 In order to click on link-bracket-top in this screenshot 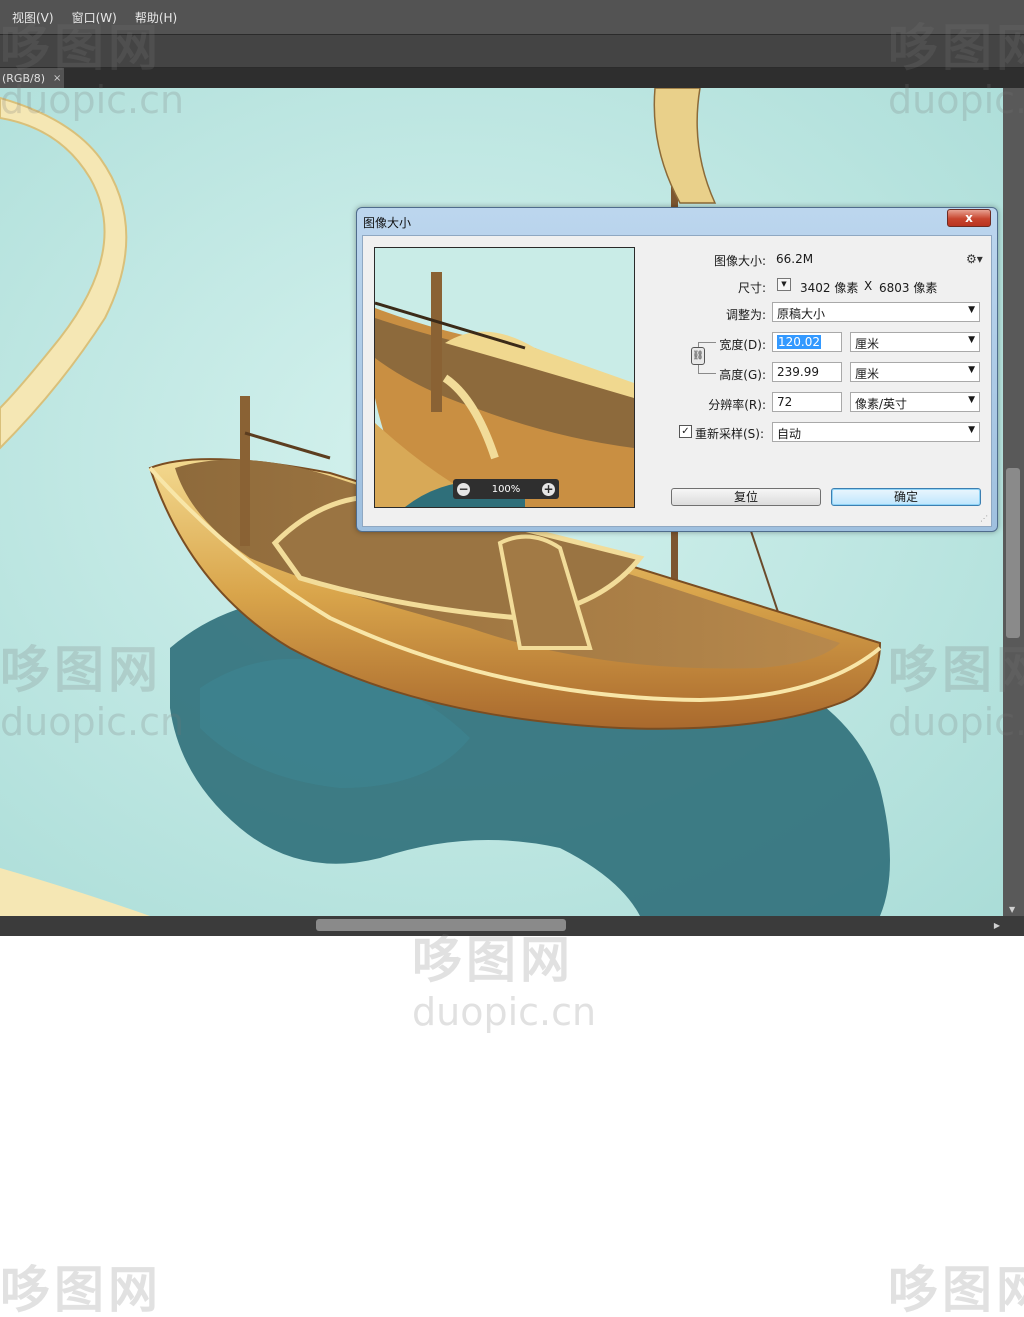, I will do `click(707, 342)`.